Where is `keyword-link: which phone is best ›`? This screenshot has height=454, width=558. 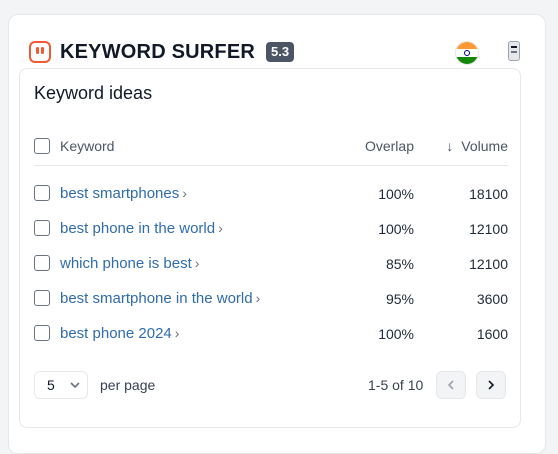
keyword-link: which phone is best › is located at coordinates (129, 263).